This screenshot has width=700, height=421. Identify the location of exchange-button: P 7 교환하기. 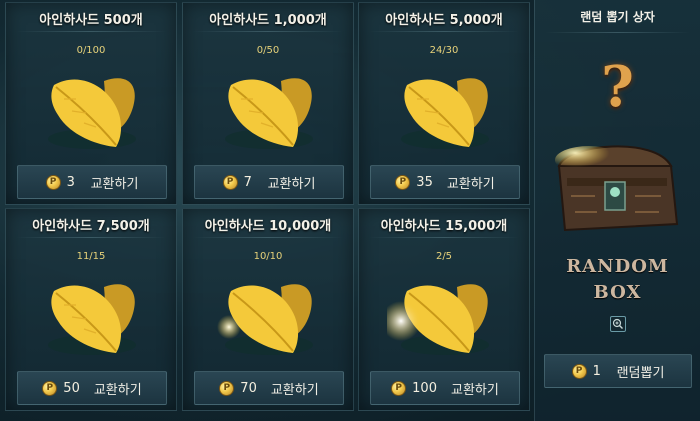
(269, 182).